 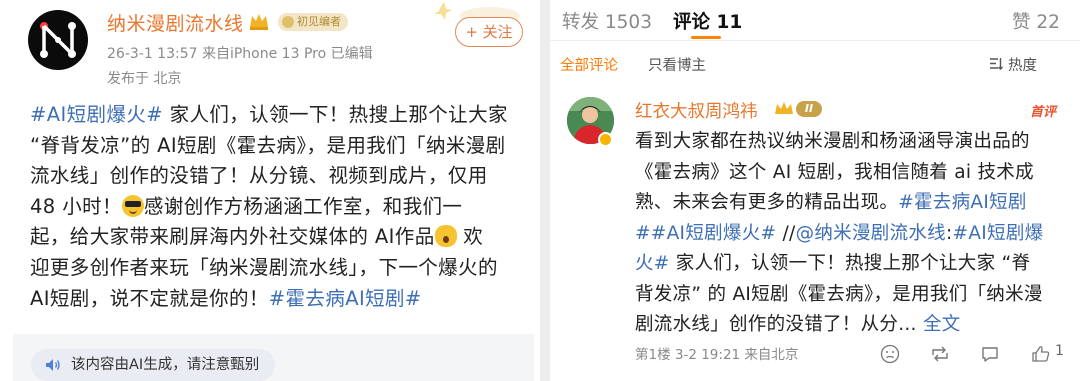 I want to click on like-icon, so click(x=1041, y=354).